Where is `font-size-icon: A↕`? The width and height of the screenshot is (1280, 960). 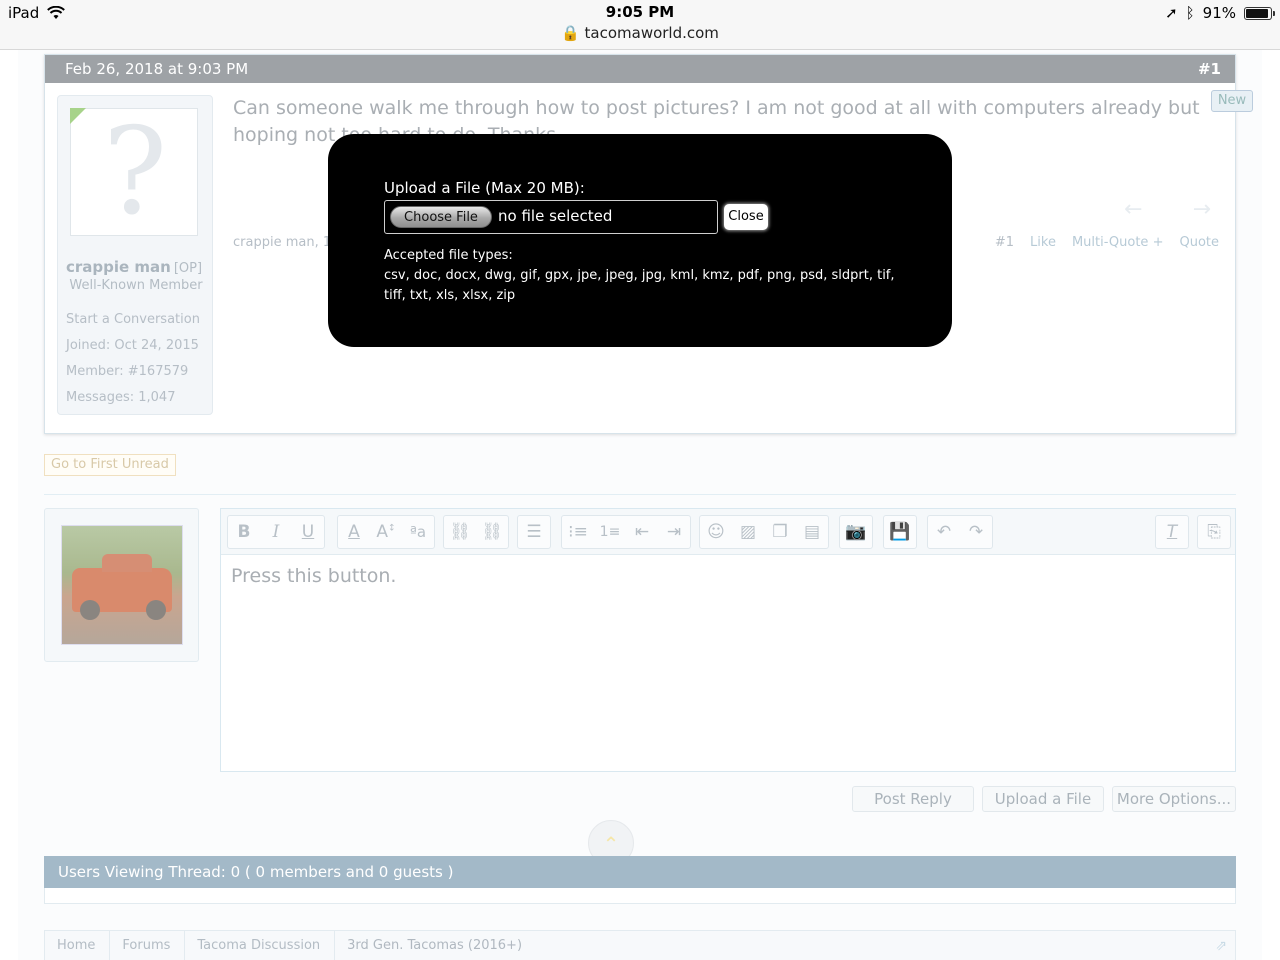 font-size-icon: A↕ is located at coordinates (386, 532).